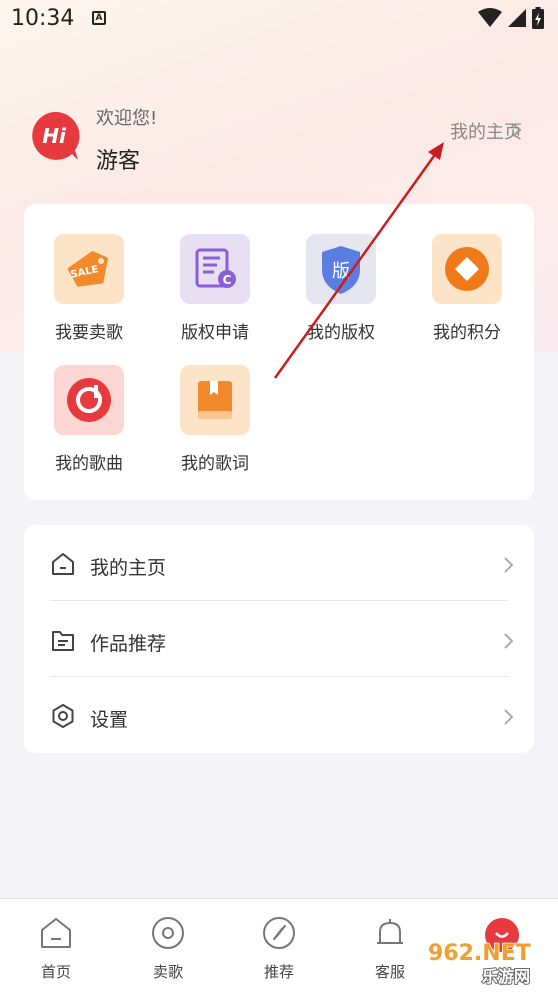  I want to click on tab-sell: 卖歌, so click(168, 948).